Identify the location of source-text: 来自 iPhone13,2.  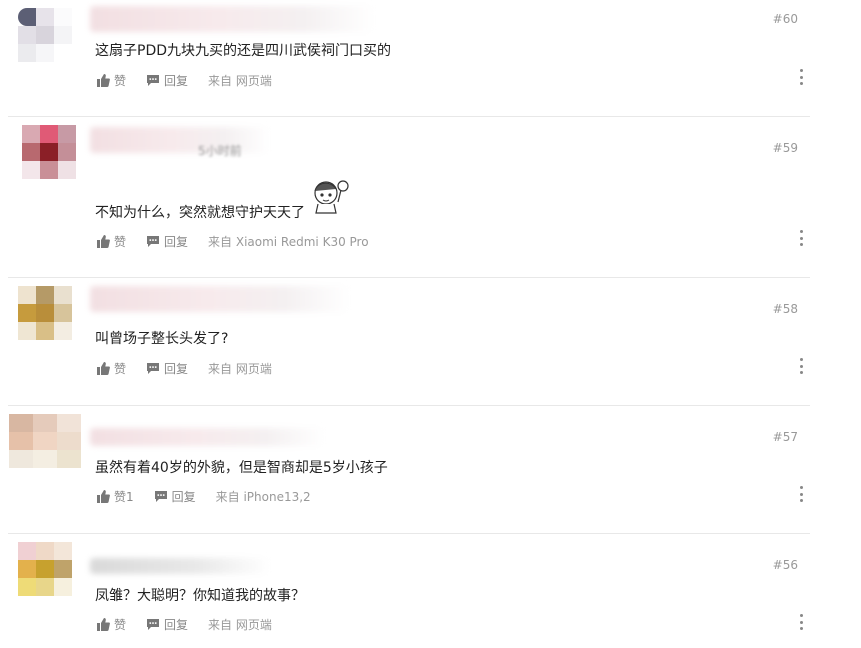
(263, 496).